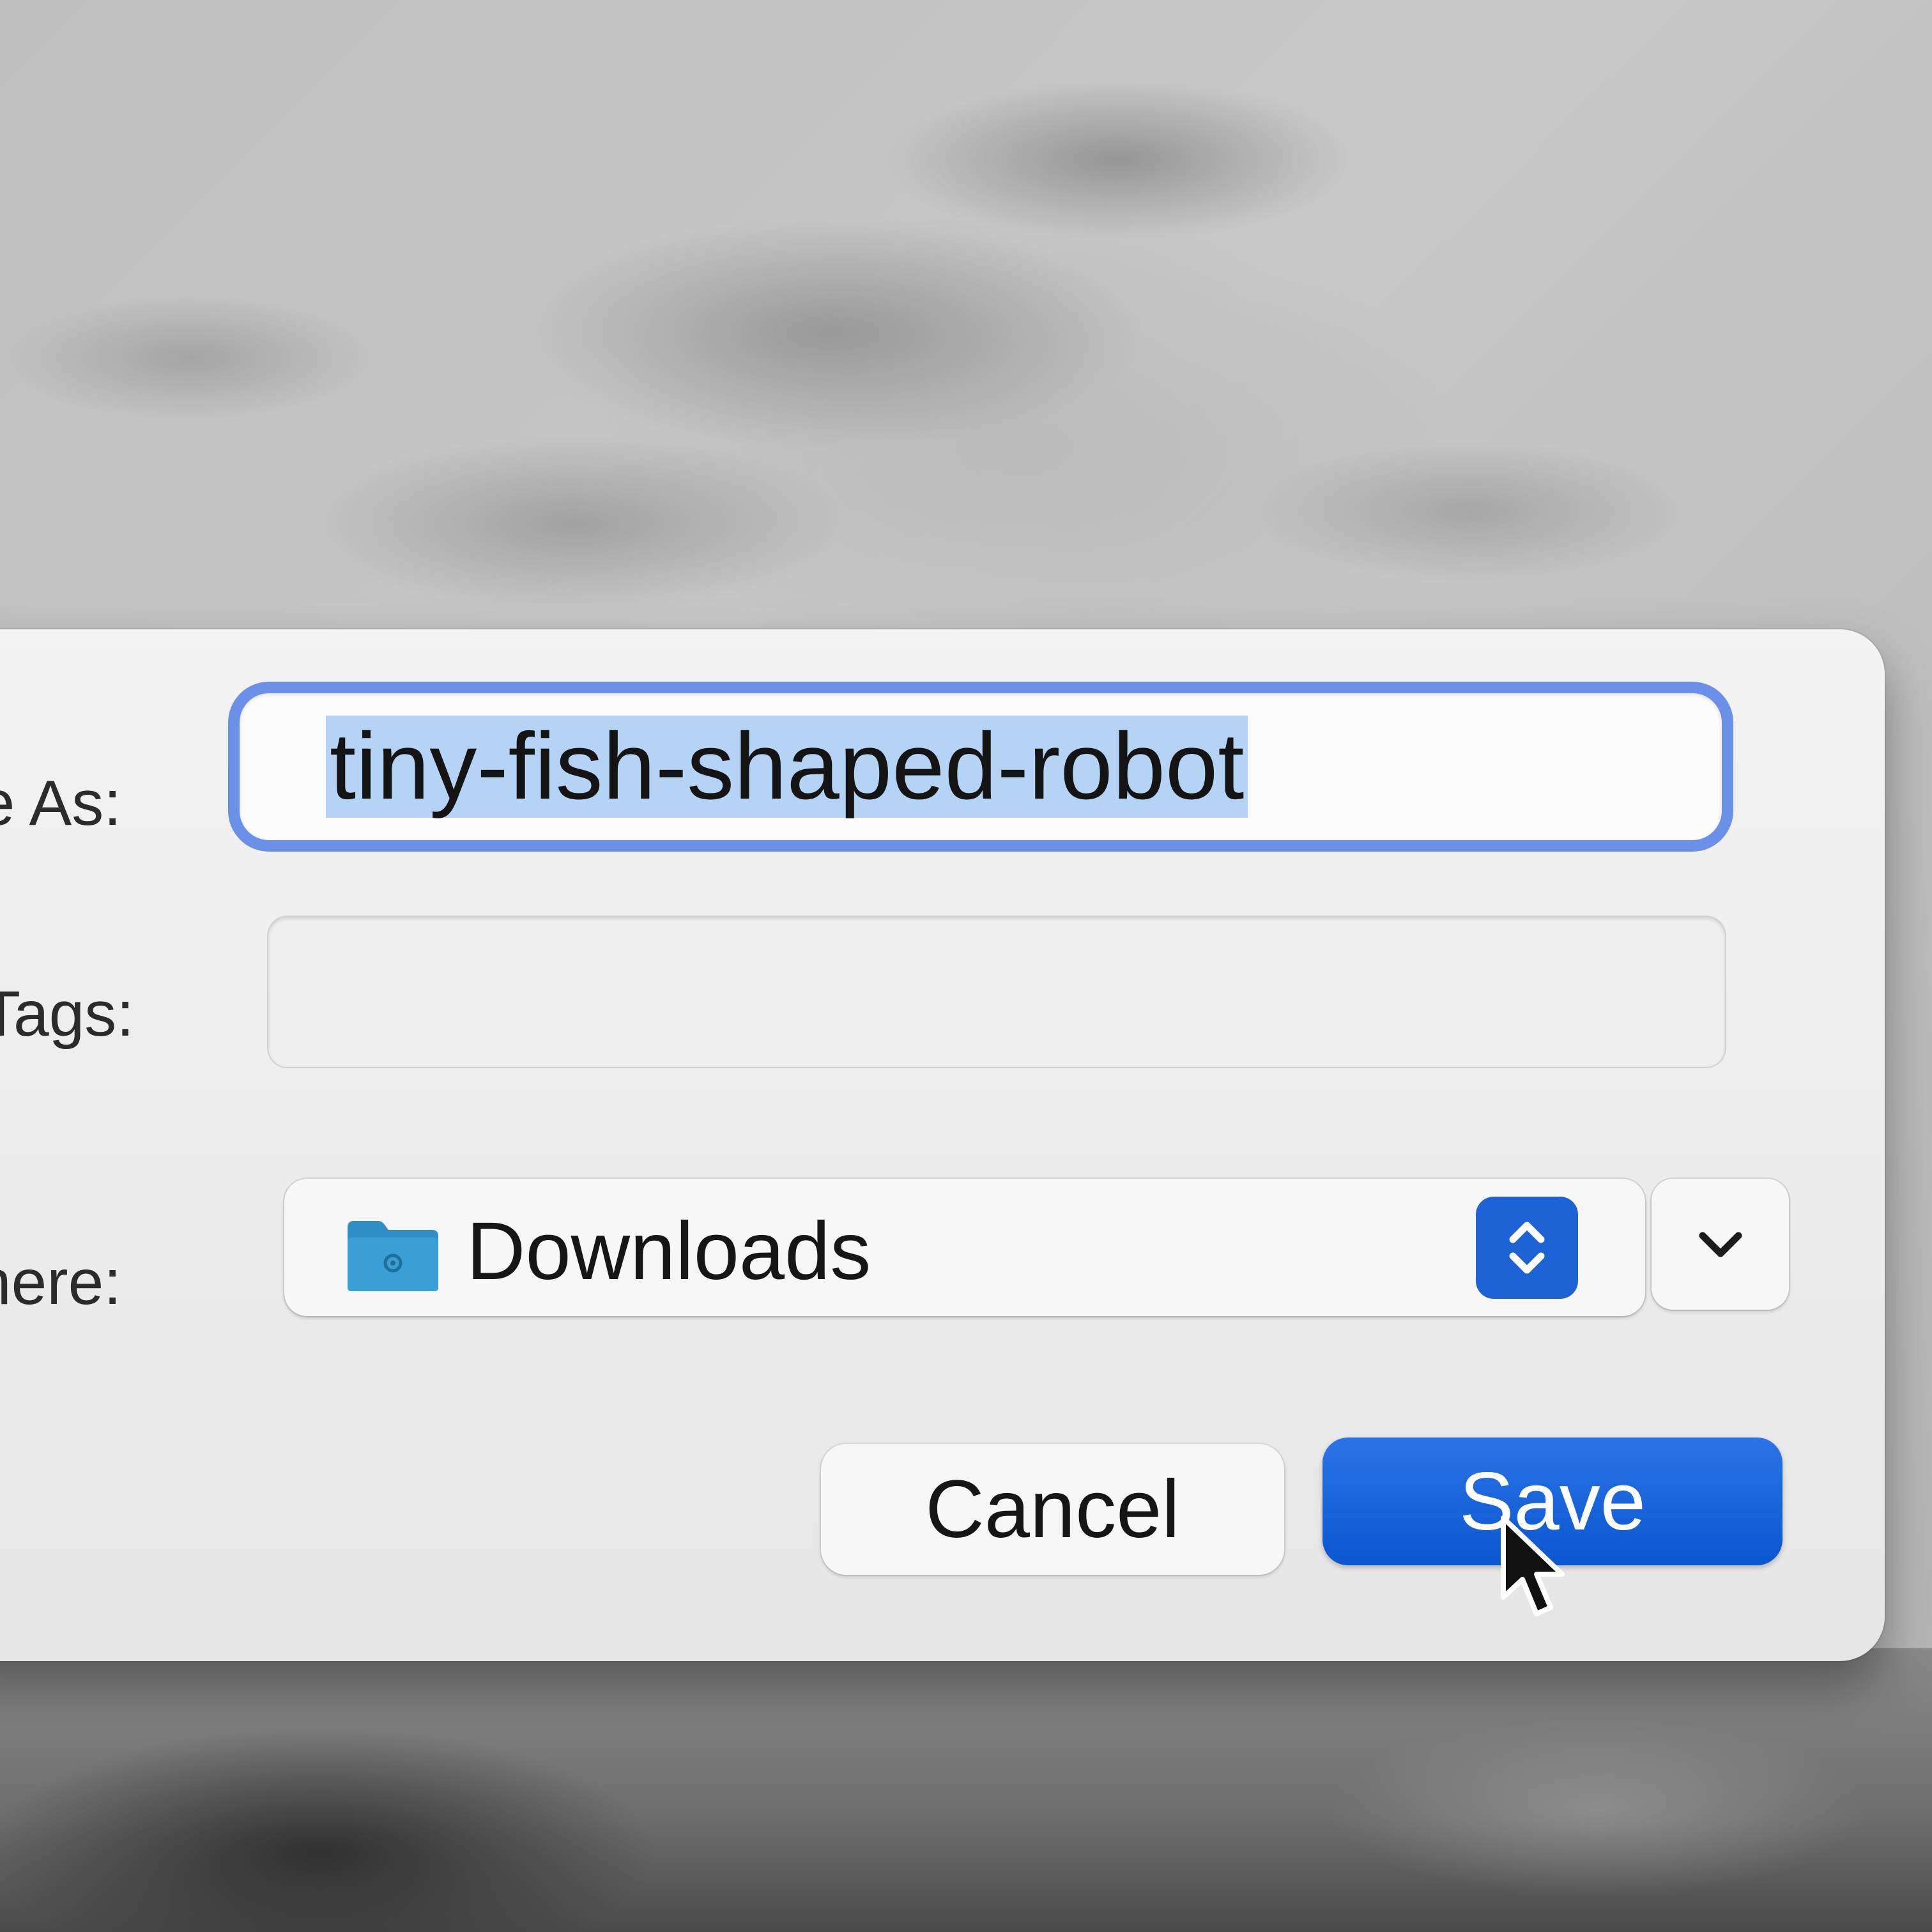 The image size is (1932, 1932). I want to click on tags-field, so click(996, 992).